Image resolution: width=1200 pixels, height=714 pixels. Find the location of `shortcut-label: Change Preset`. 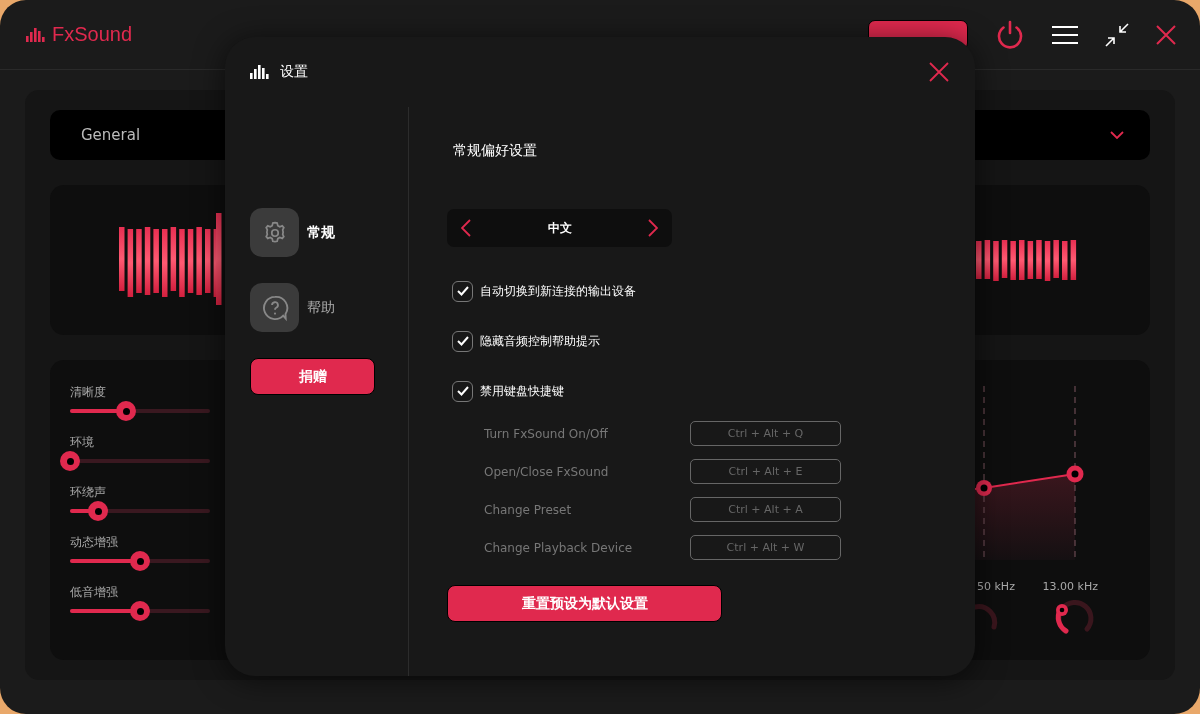

shortcut-label: Change Preset is located at coordinates (528, 509).